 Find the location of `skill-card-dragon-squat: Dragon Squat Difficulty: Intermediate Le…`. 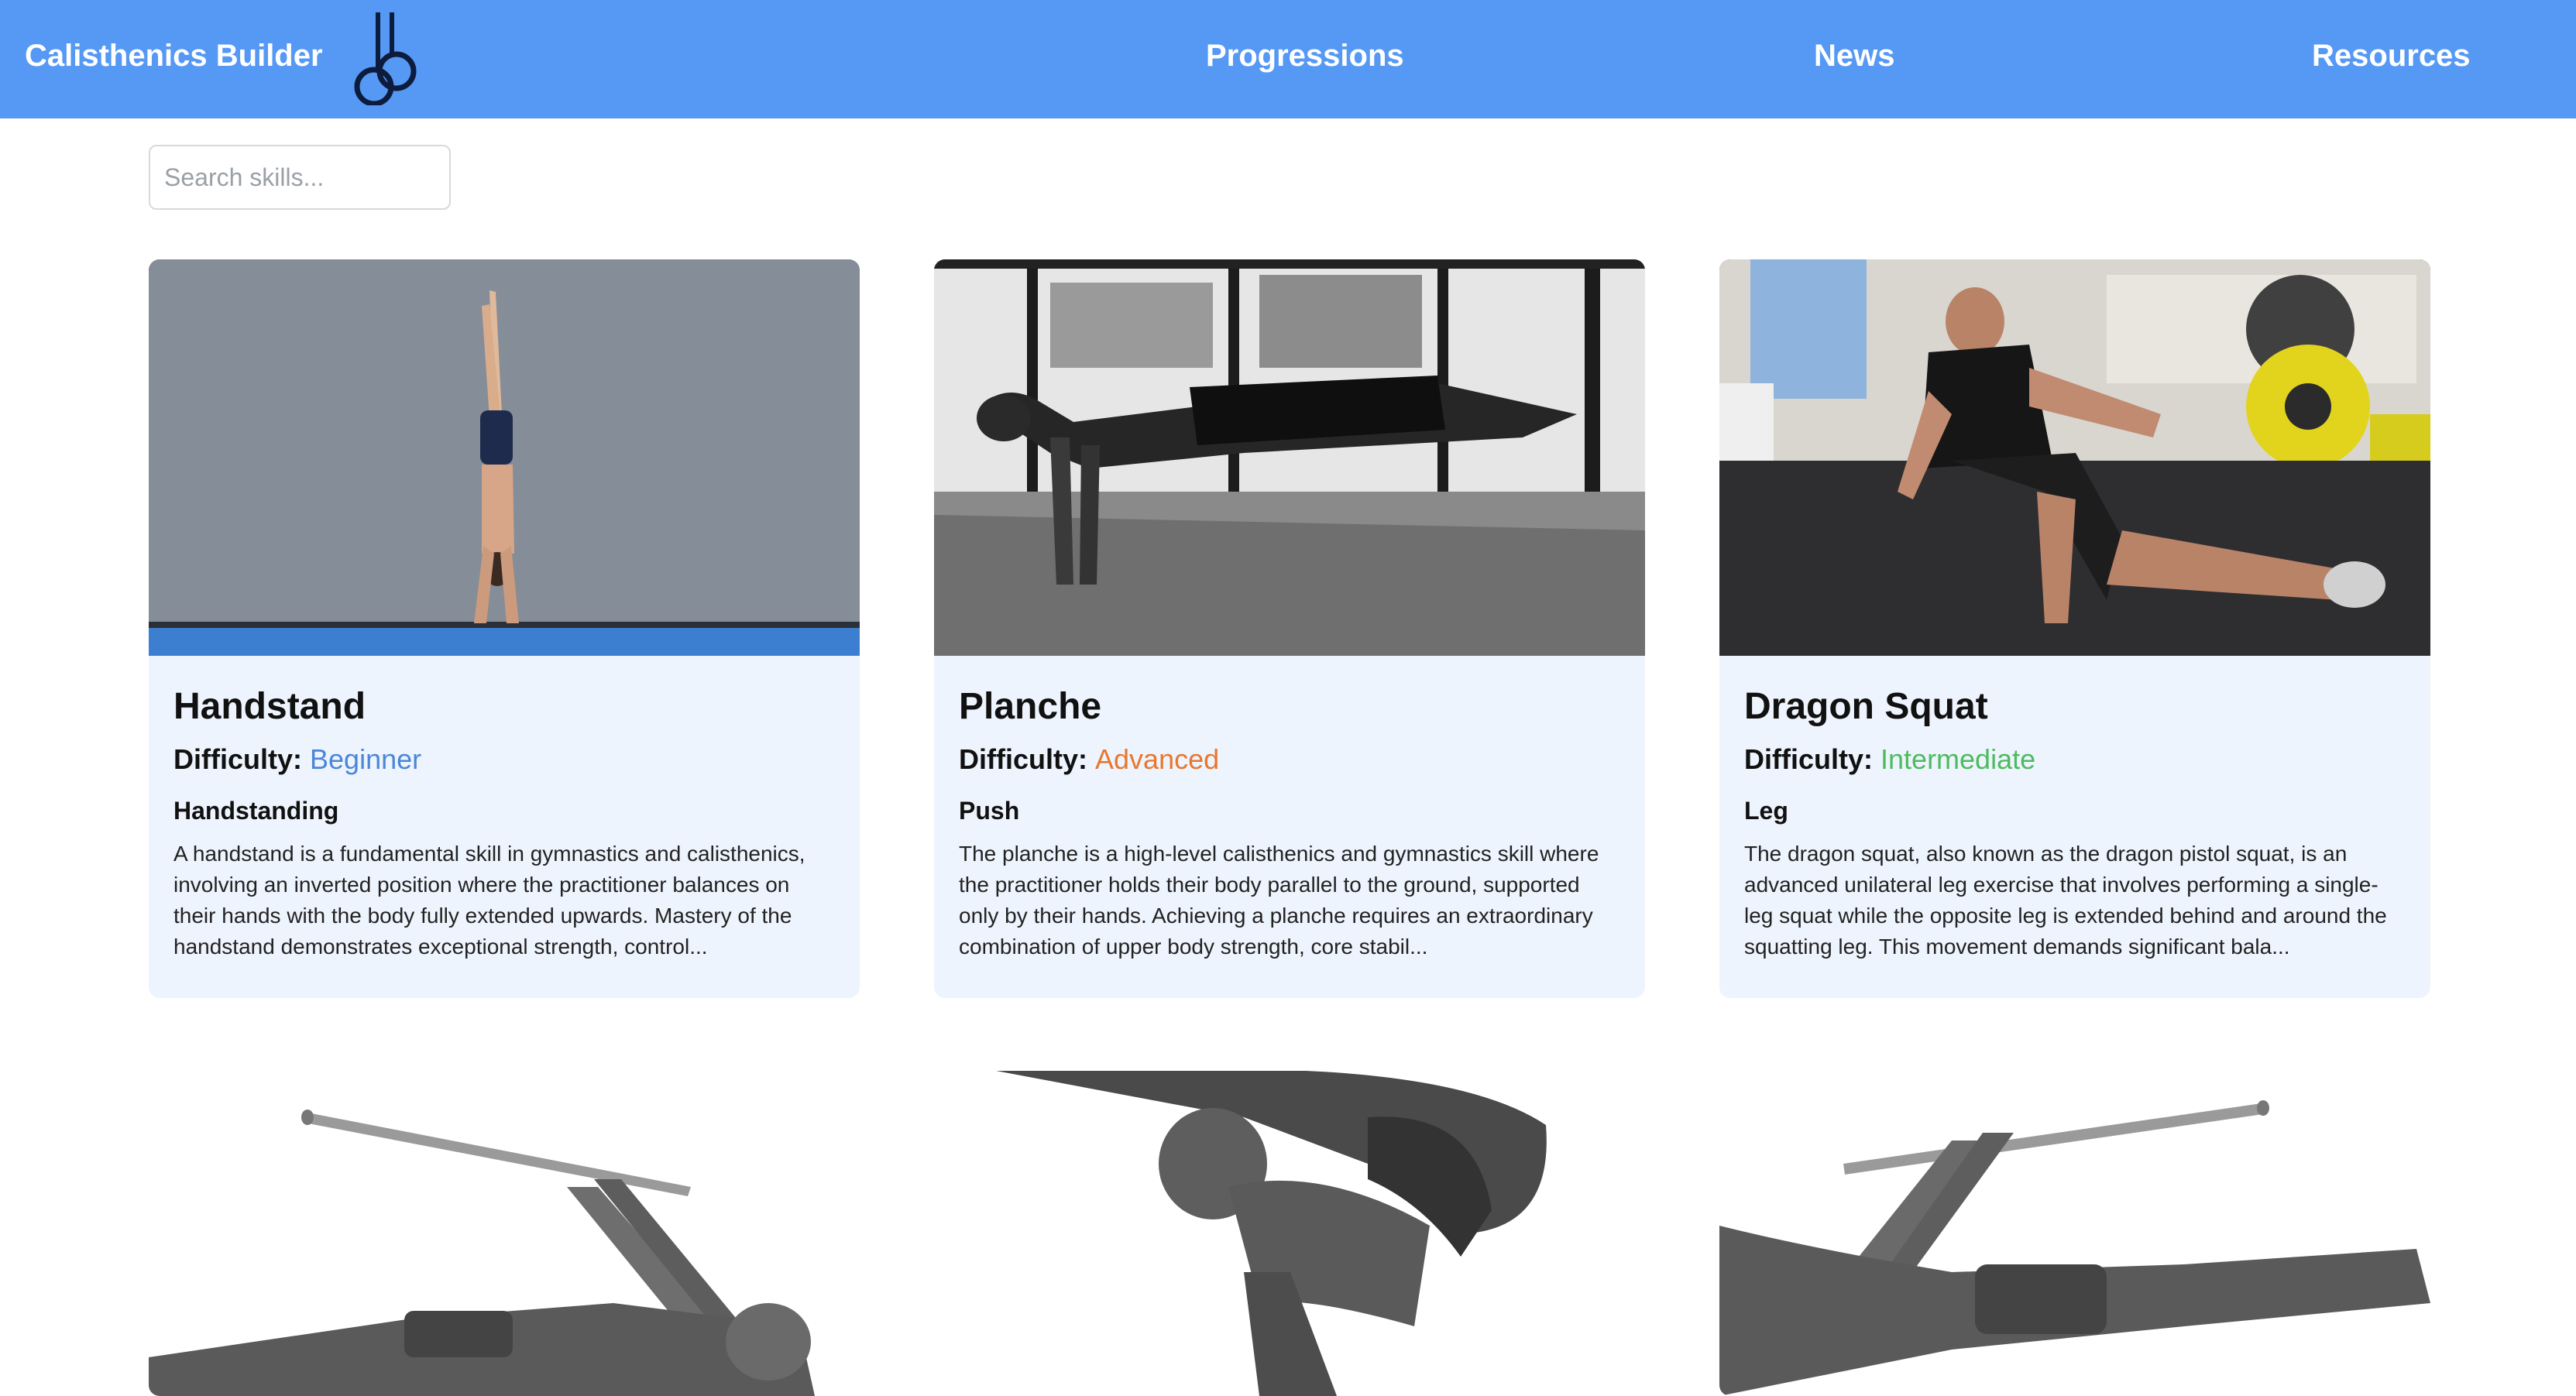

skill-card-dragon-squat: Dragon Squat Difficulty: Intermediate Le… is located at coordinates (2074, 628).